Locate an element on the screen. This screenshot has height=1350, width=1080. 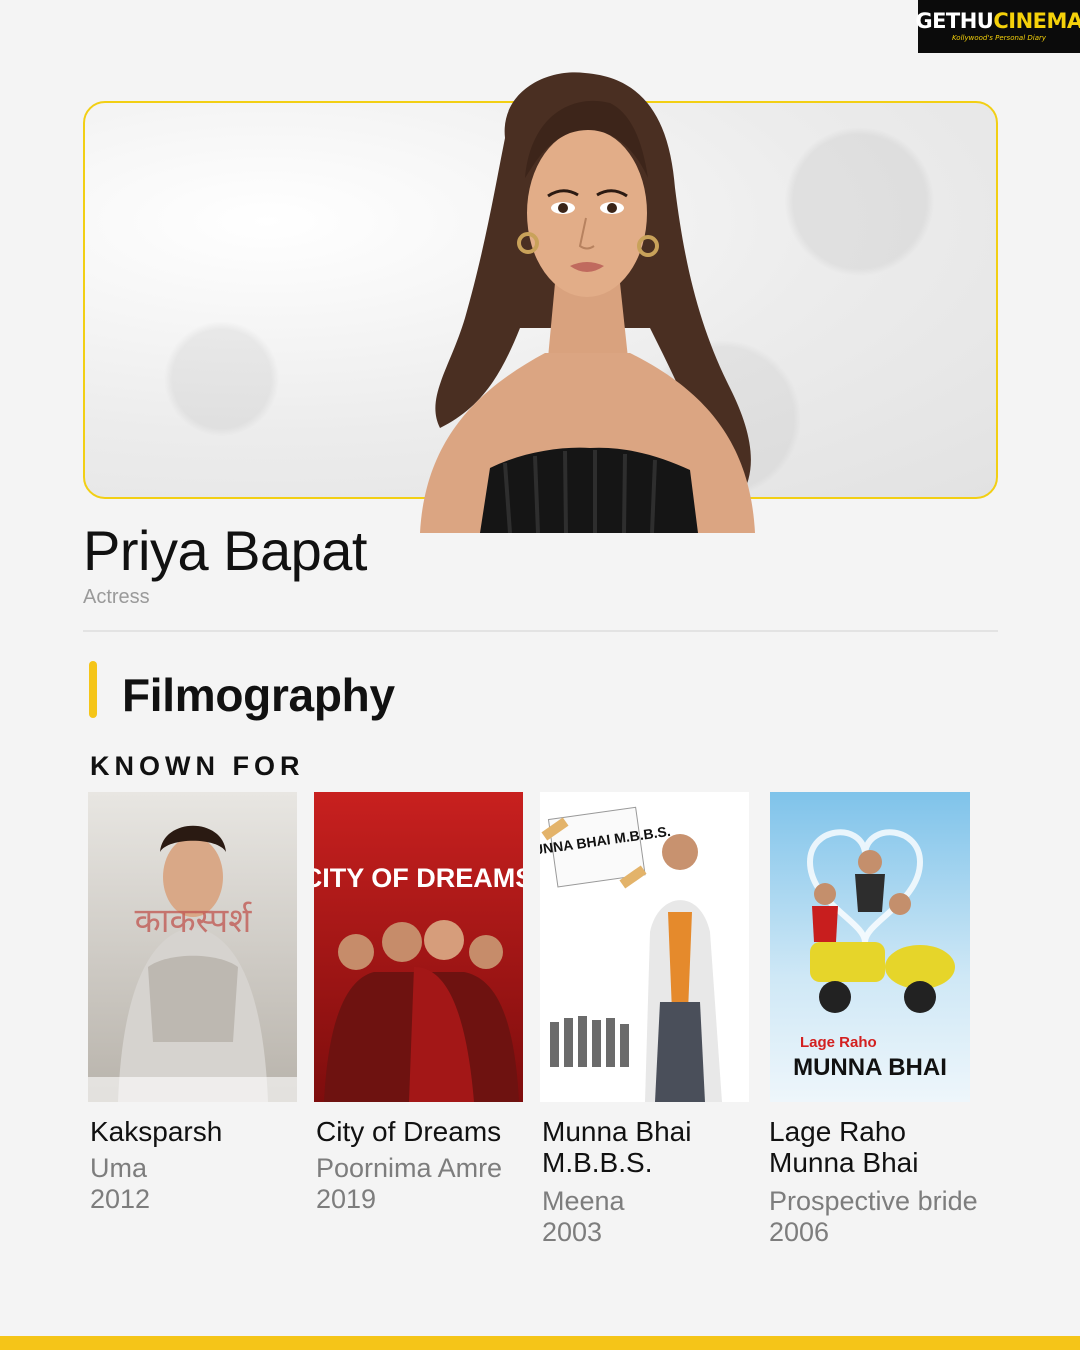
brand-logo-tagline: Kollywood's Personal Diary is located at coordinates (999, 38).